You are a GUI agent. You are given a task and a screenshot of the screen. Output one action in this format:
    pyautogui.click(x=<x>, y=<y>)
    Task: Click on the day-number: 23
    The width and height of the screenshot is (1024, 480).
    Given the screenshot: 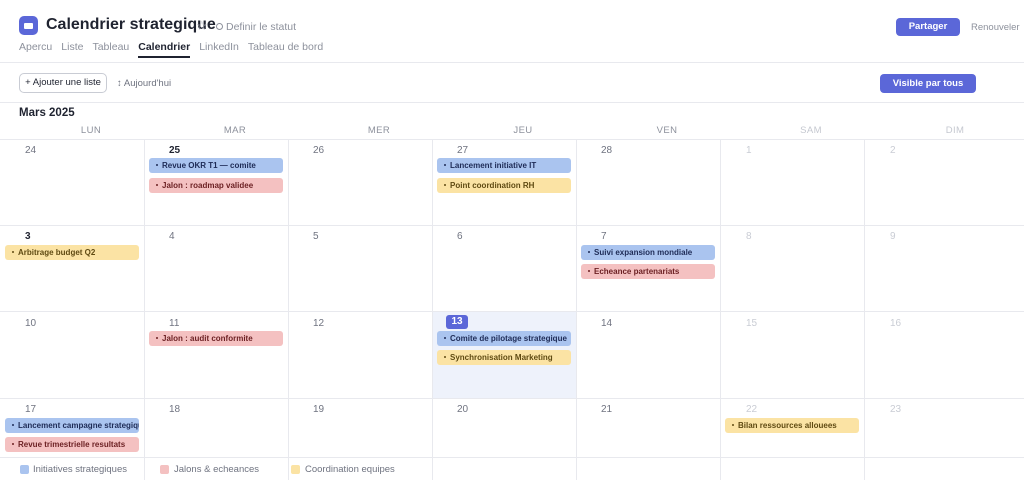 What is the action you would take?
    pyautogui.click(x=895, y=409)
    